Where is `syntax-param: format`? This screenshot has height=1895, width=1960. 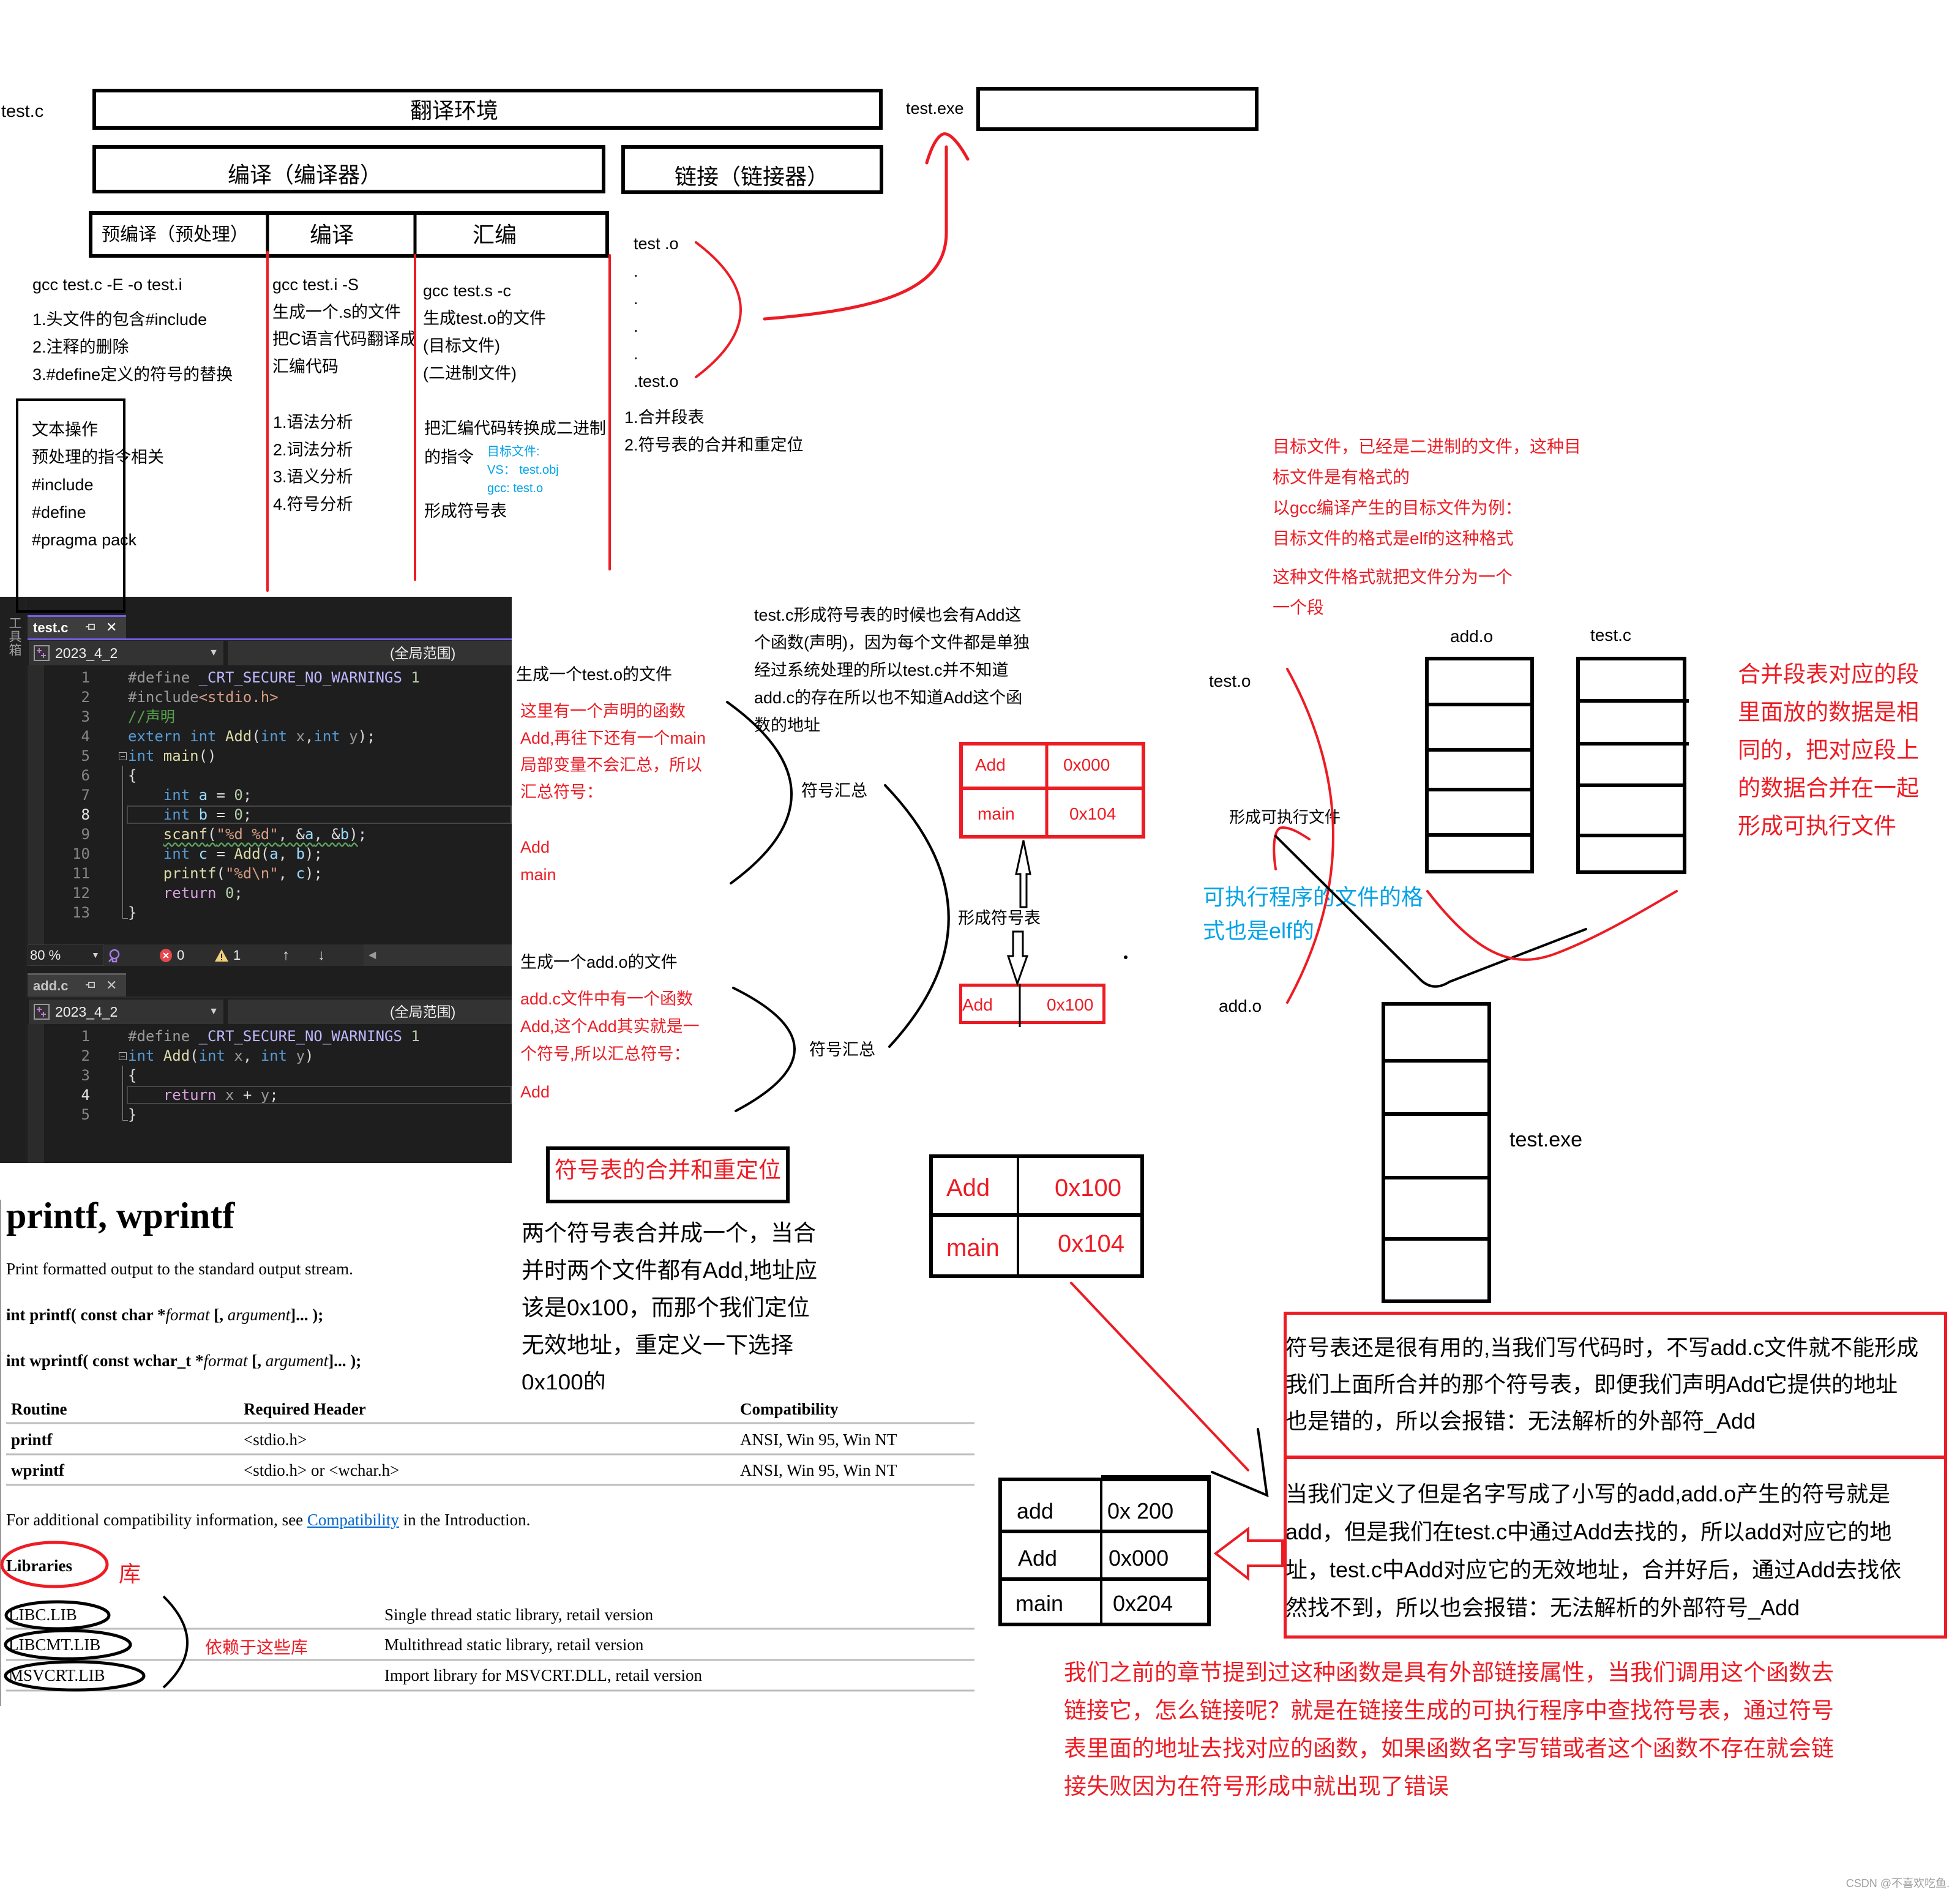 syntax-param: format is located at coordinates (187, 1315).